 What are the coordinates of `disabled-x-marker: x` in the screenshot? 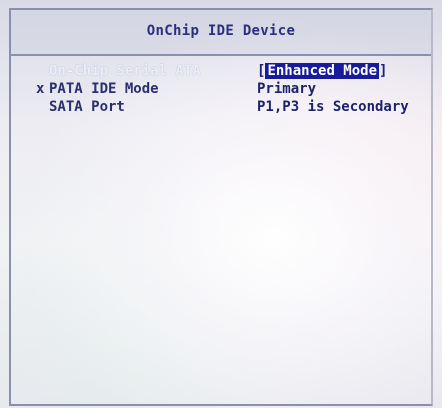 It's located at (40, 89).